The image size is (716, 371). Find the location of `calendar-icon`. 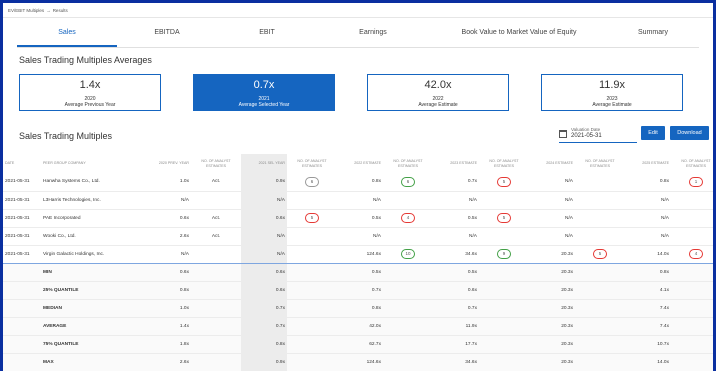

calendar-icon is located at coordinates (563, 134).